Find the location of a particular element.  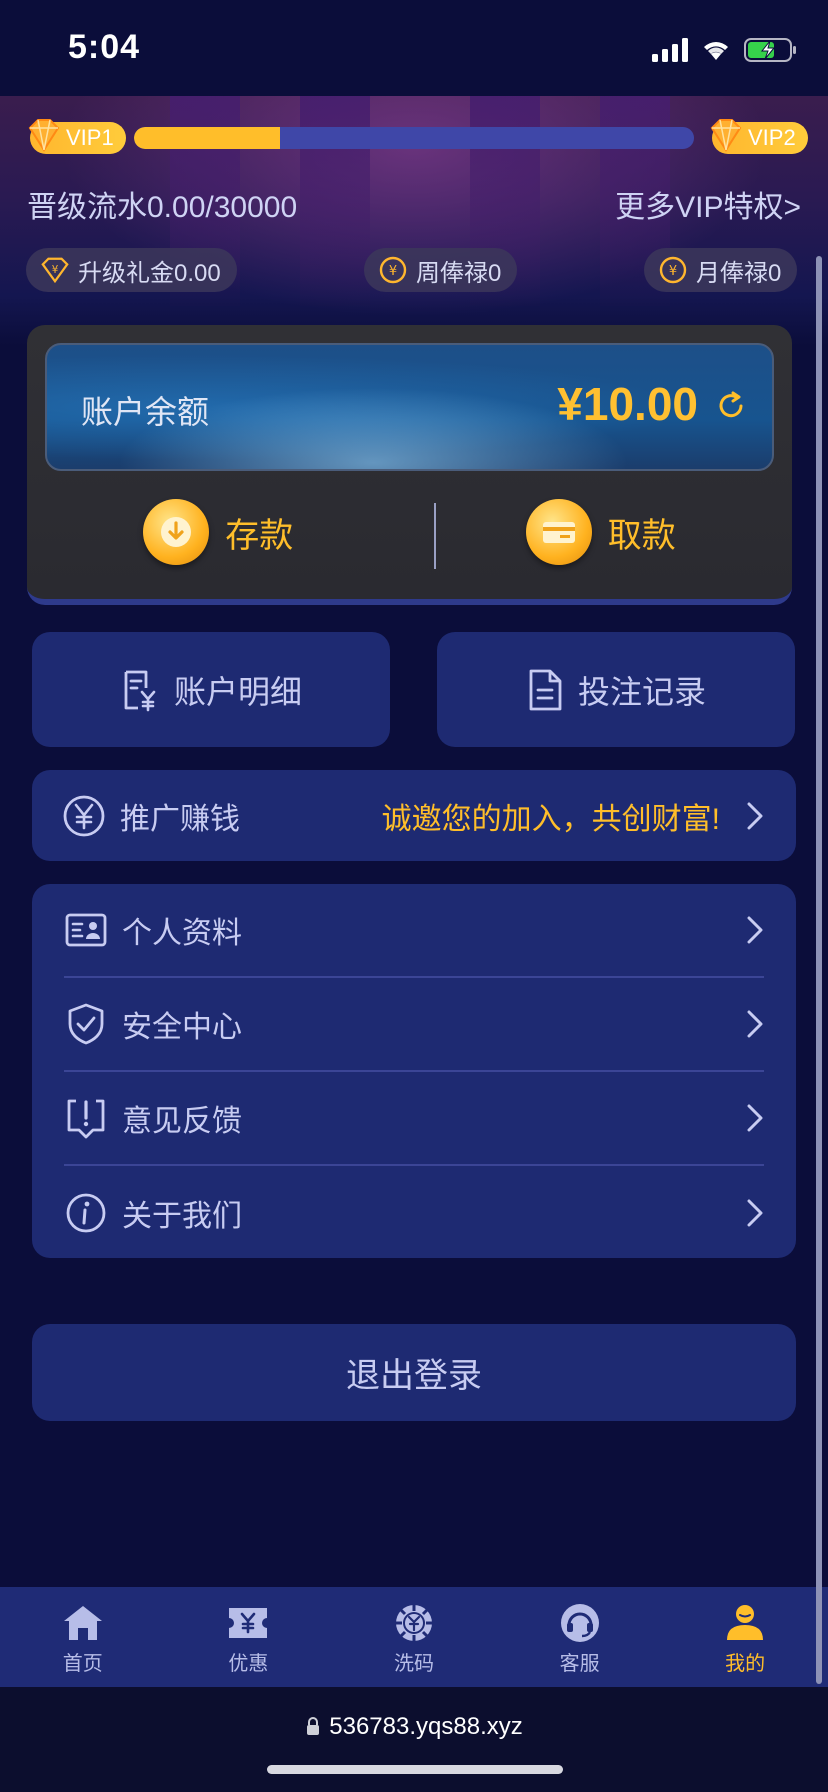

scrollbar is located at coordinates (819, 970).